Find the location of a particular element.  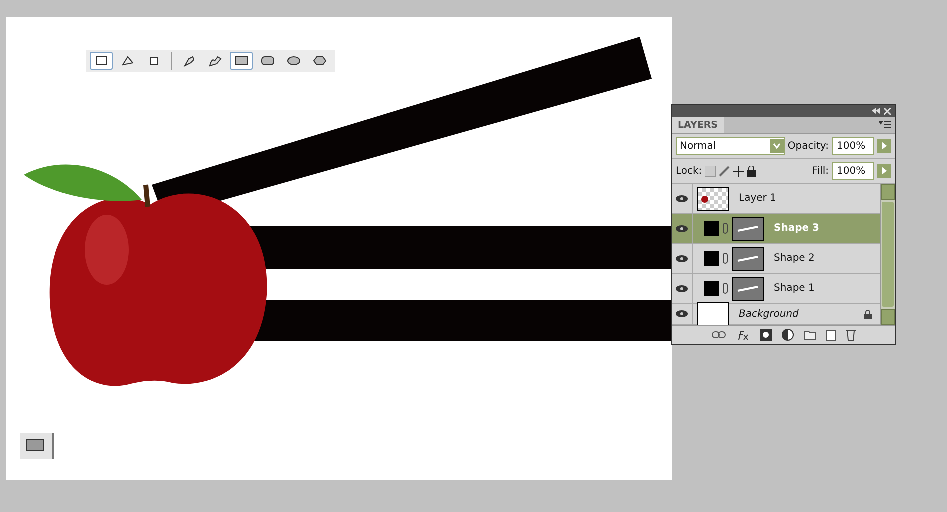

ellipse-icon is located at coordinates (293, 61).